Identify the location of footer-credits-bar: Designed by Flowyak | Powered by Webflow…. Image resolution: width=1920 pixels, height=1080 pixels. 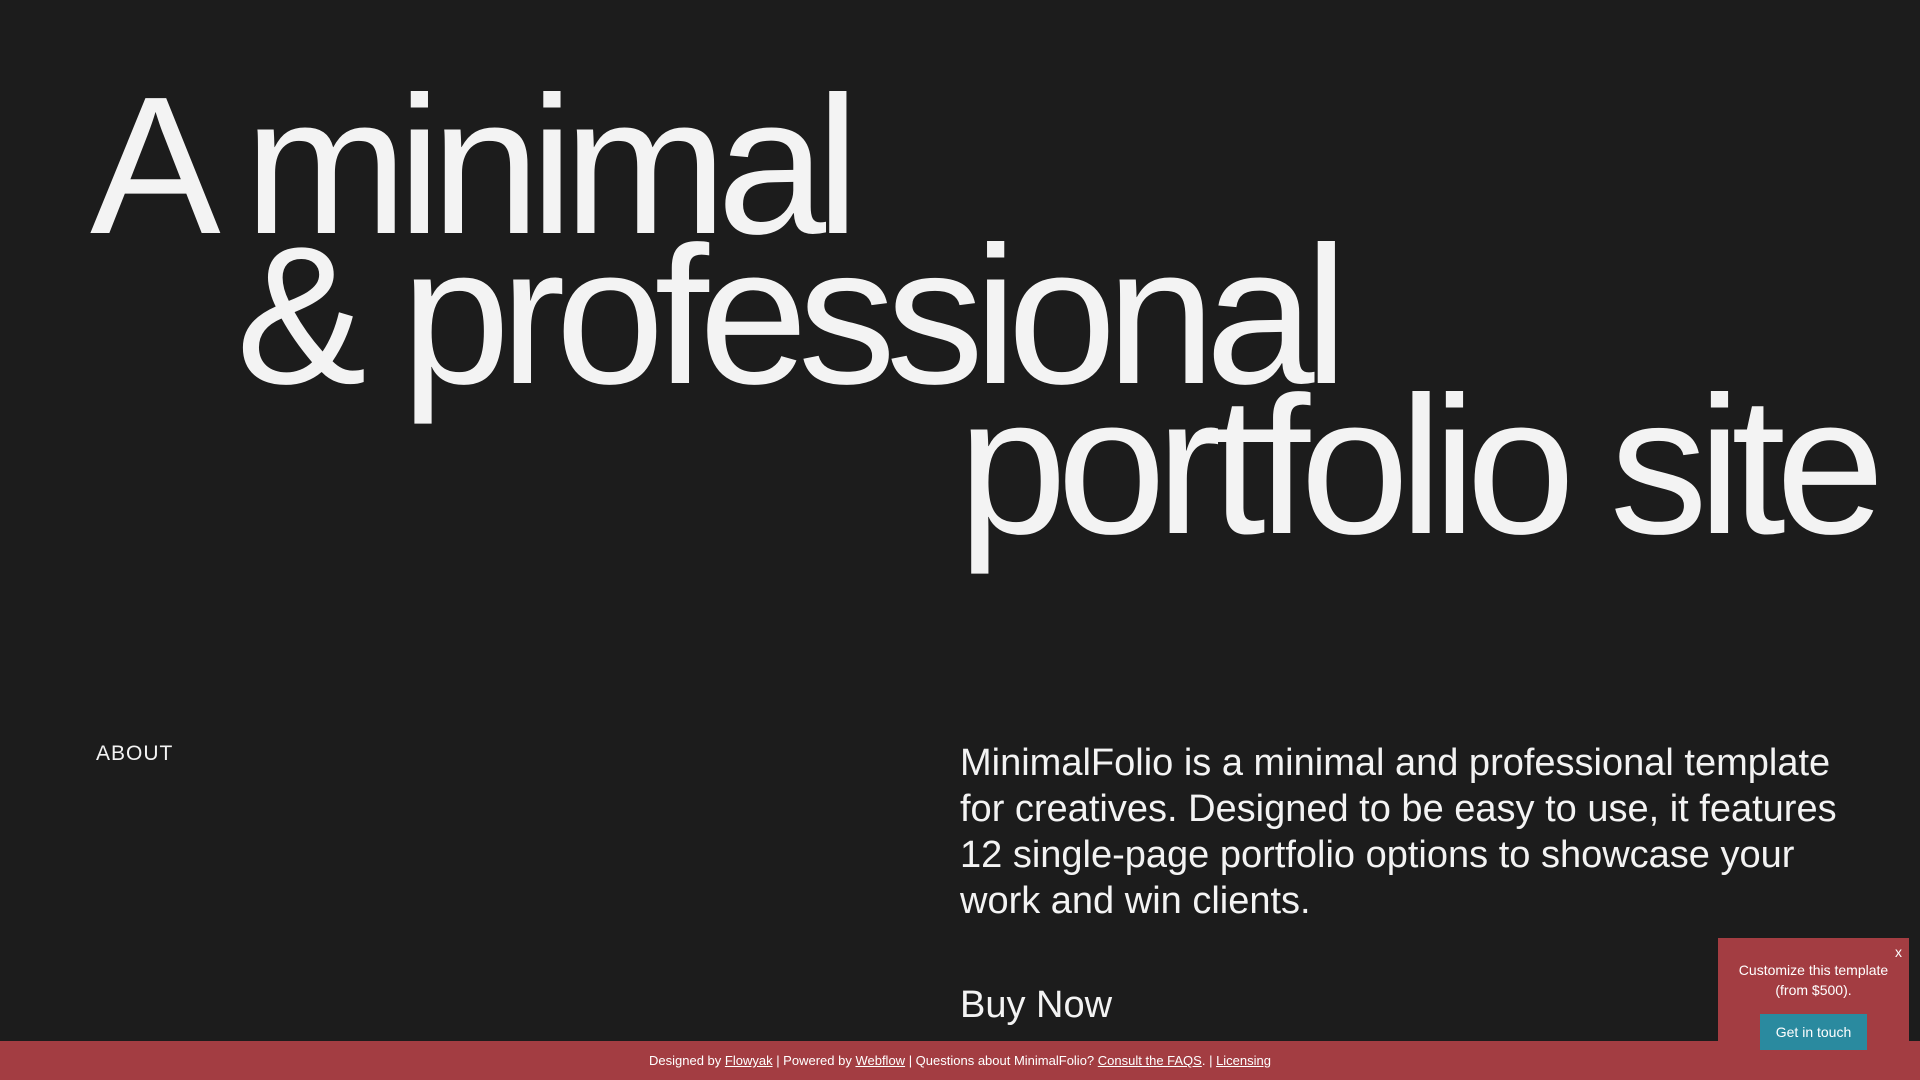
(960, 1060).